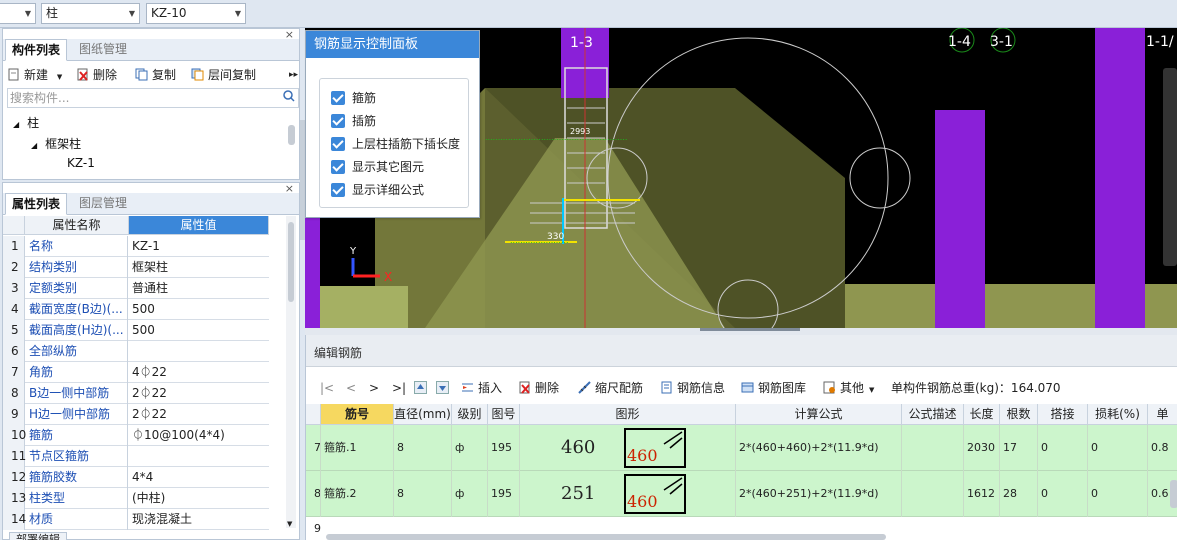 Image resolution: width=1177 pixels, height=540 pixels. What do you see at coordinates (481, 388) in the screenshot?
I see `insert-button: 插入` at bounding box center [481, 388].